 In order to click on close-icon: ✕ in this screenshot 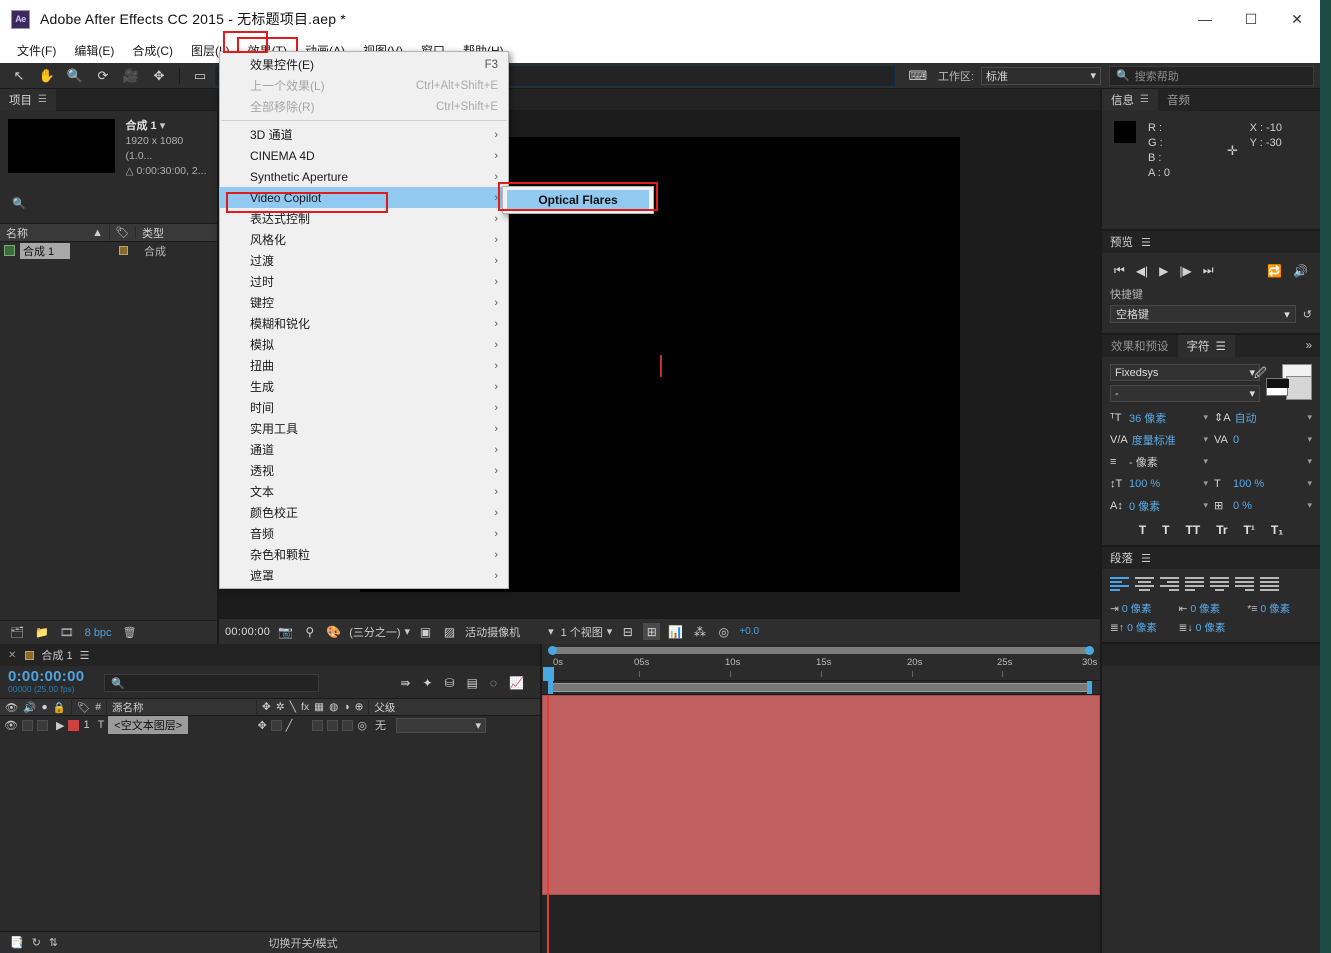, I will do `click(12, 655)`.